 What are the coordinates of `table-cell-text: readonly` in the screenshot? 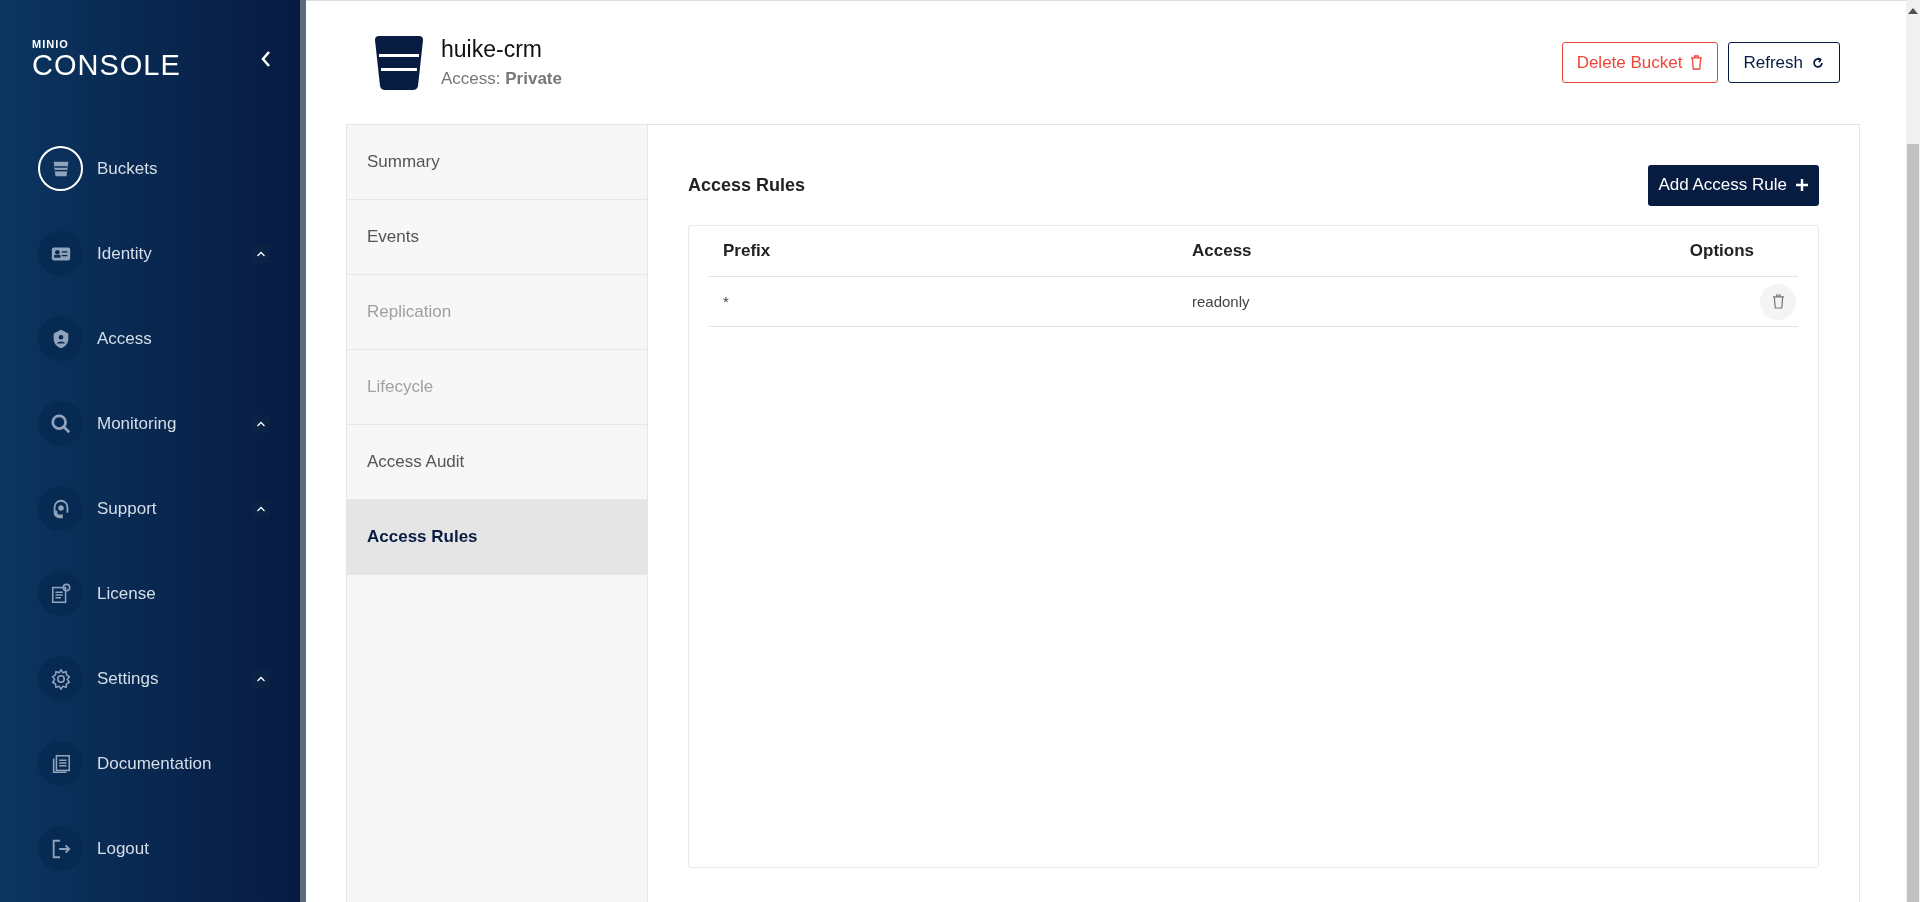 It's located at (1221, 301).